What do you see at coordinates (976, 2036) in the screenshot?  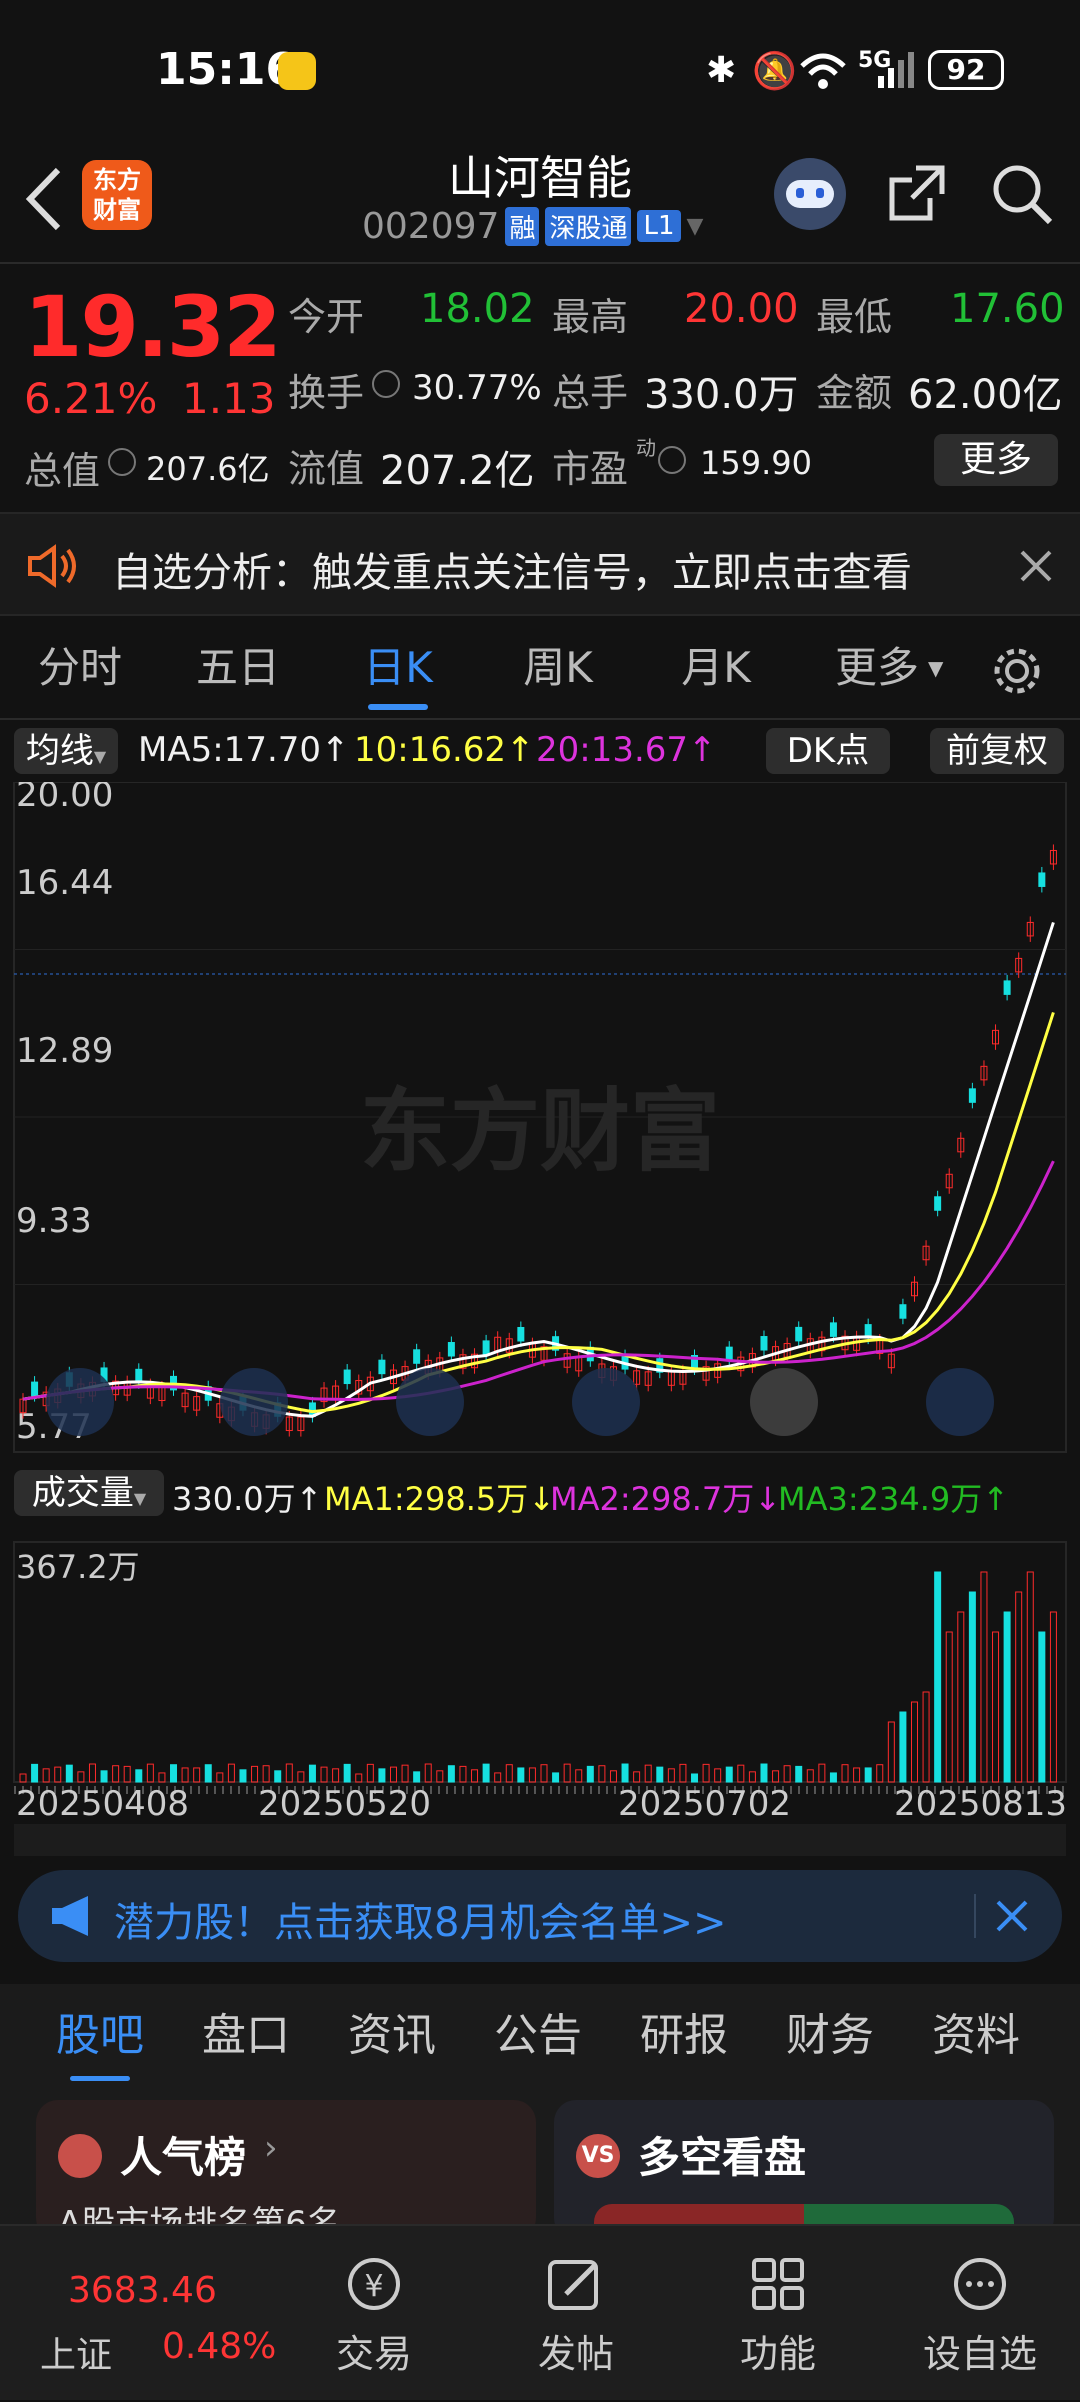 I see `tab-profile: 资料` at bounding box center [976, 2036].